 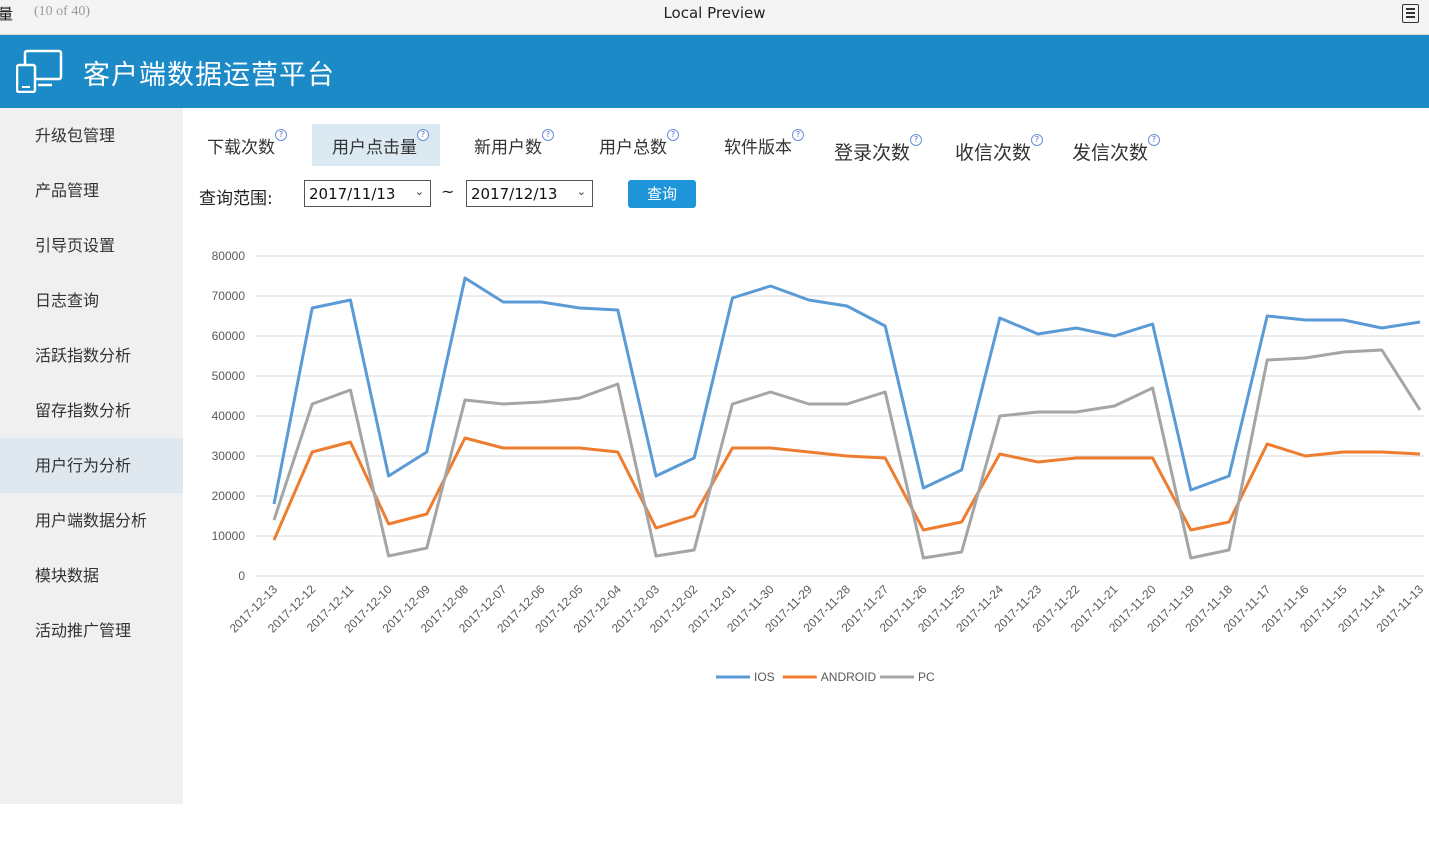 What do you see at coordinates (714, 71) in the screenshot?
I see `app-header: 客户端数据运营平台` at bounding box center [714, 71].